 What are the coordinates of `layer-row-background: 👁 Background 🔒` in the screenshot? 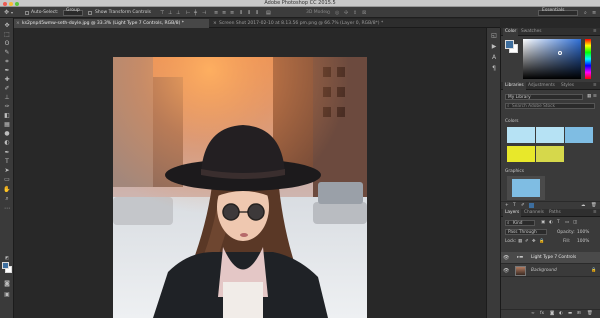 It's located at (550, 271).